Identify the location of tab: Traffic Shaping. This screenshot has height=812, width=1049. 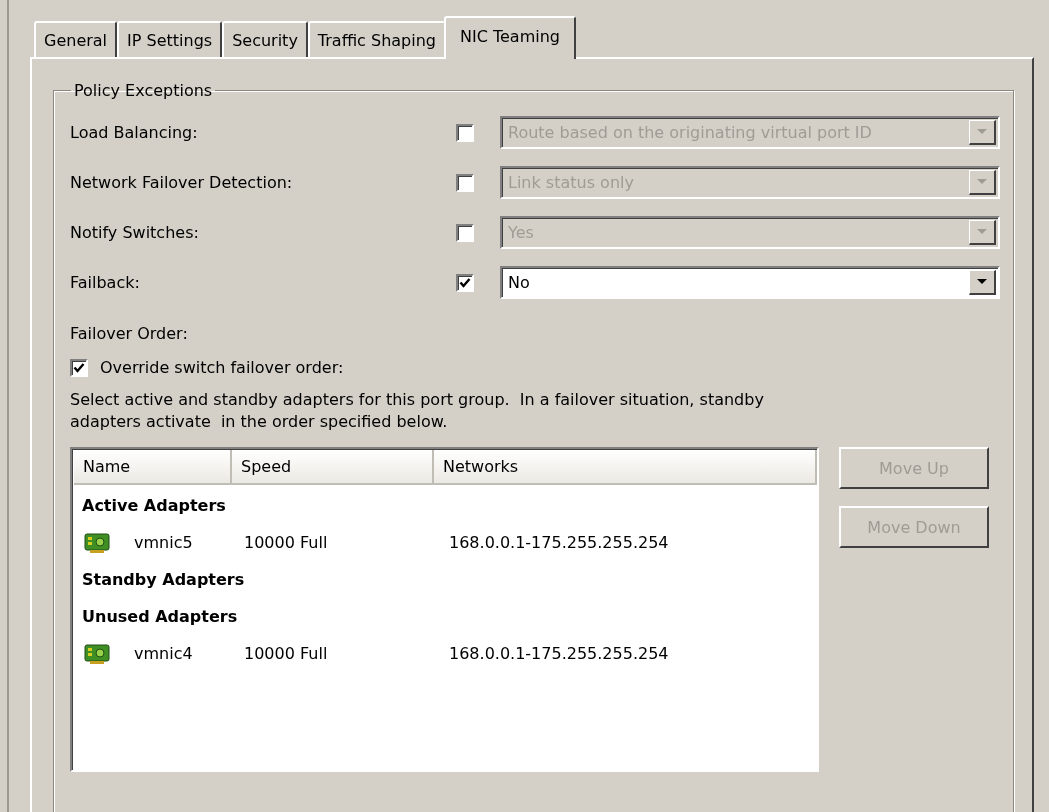
(376, 39).